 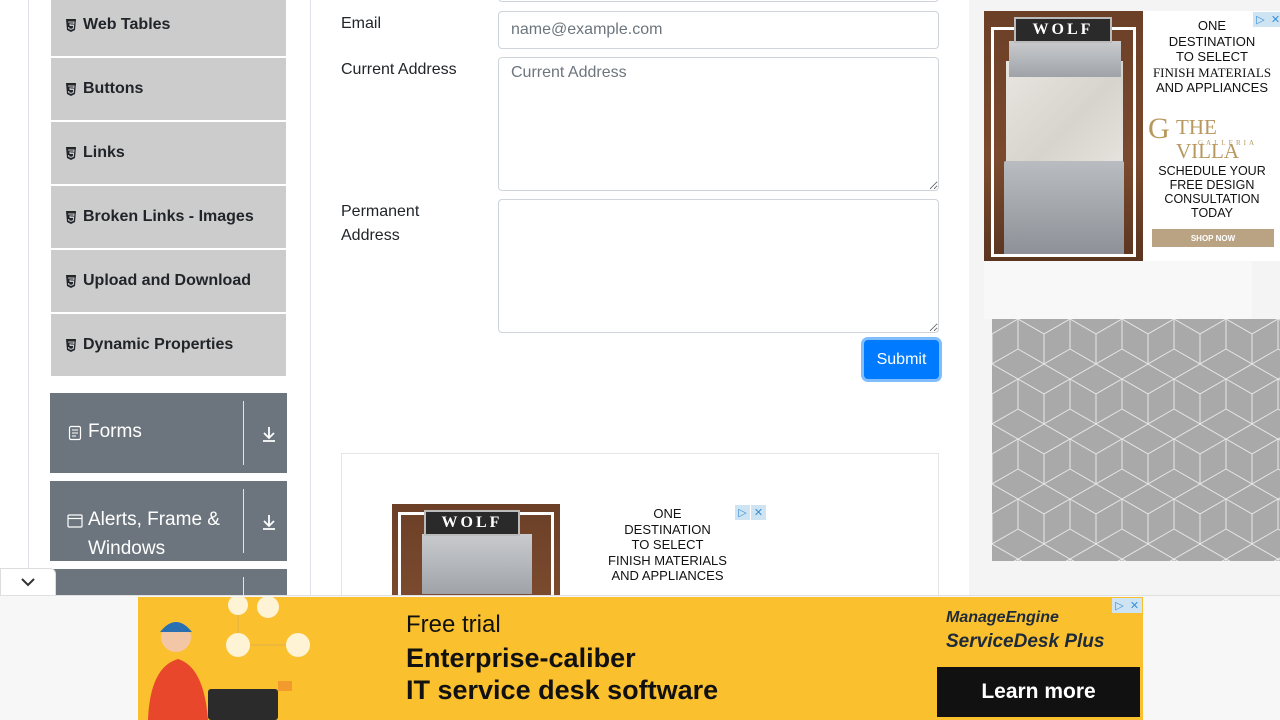 What do you see at coordinates (168, 153) in the screenshot?
I see `sidebar-item-links: Links` at bounding box center [168, 153].